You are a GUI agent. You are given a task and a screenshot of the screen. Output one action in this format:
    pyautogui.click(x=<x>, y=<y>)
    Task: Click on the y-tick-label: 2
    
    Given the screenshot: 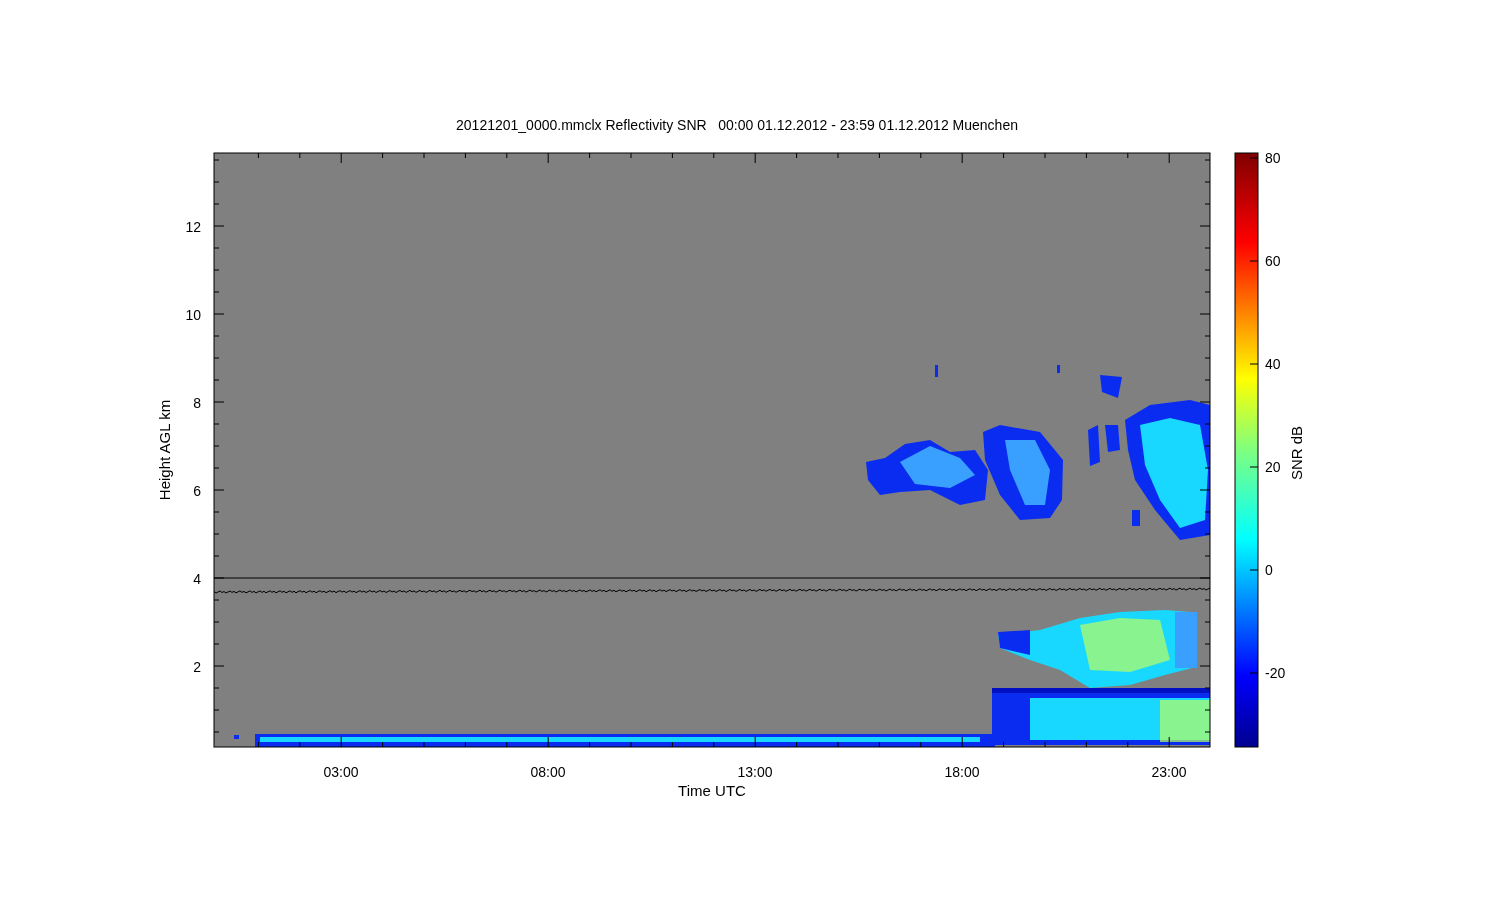 What is the action you would take?
    pyautogui.click(x=197, y=667)
    